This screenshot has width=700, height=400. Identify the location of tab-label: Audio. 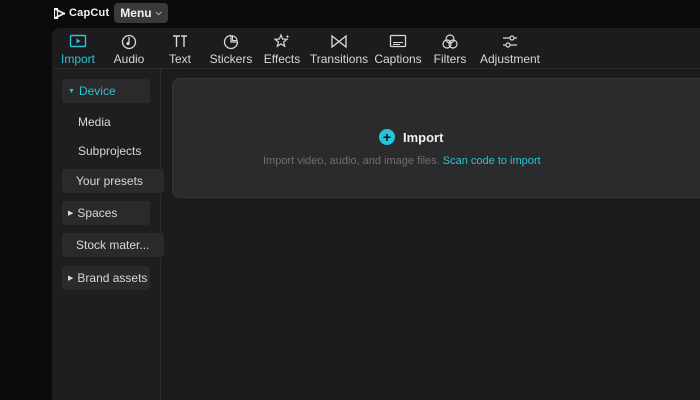
(129, 59).